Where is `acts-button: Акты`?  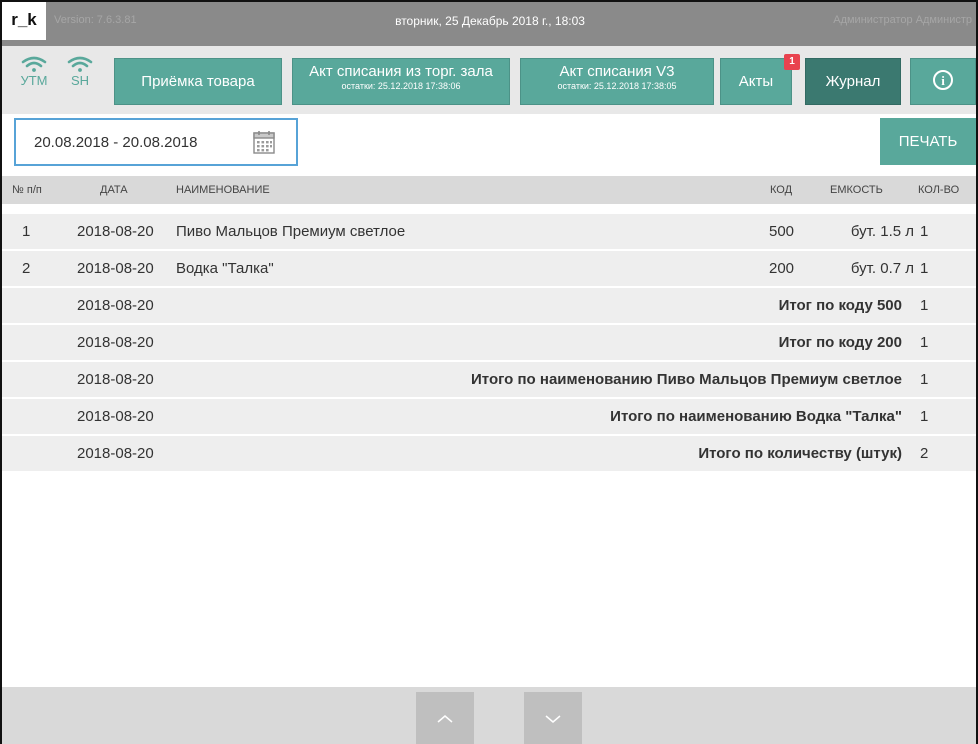
acts-button: Акты is located at coordinates (756, 81).